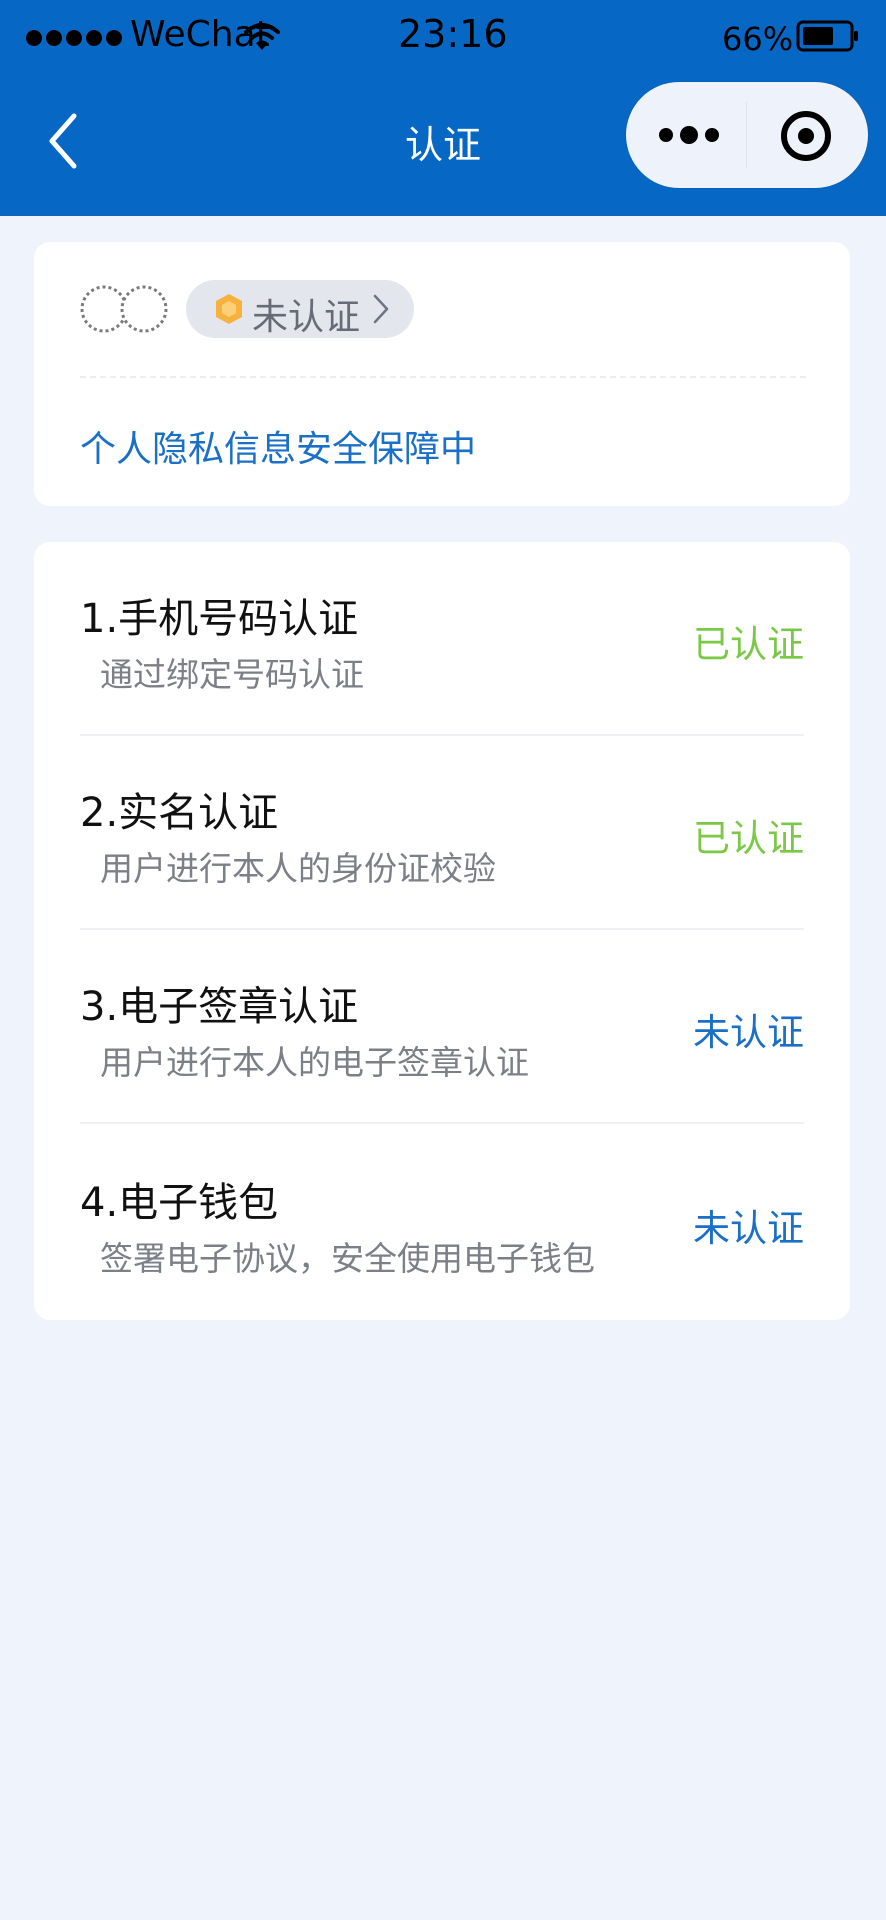 Image resolution: width=886 pixels, height=1920 pixels. What do you see at coordinates (443, 144) in the screenshot?
I see `nav-bar: 认证` at bounding box center [443, 144].